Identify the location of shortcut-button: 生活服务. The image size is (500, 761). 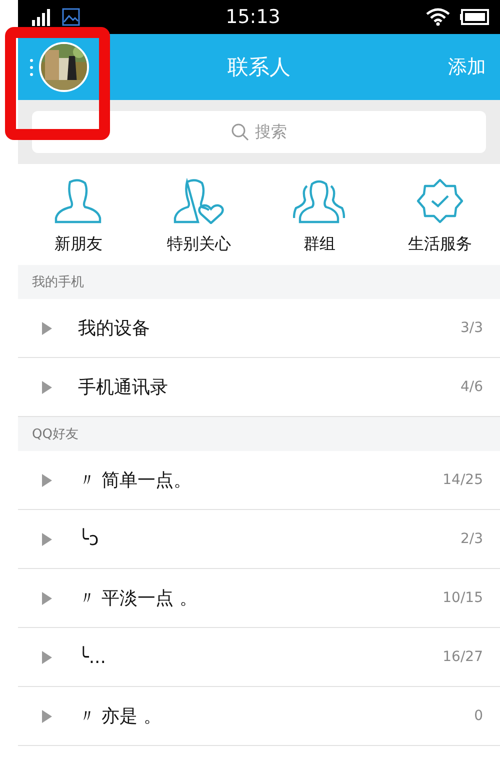
(440, 216).